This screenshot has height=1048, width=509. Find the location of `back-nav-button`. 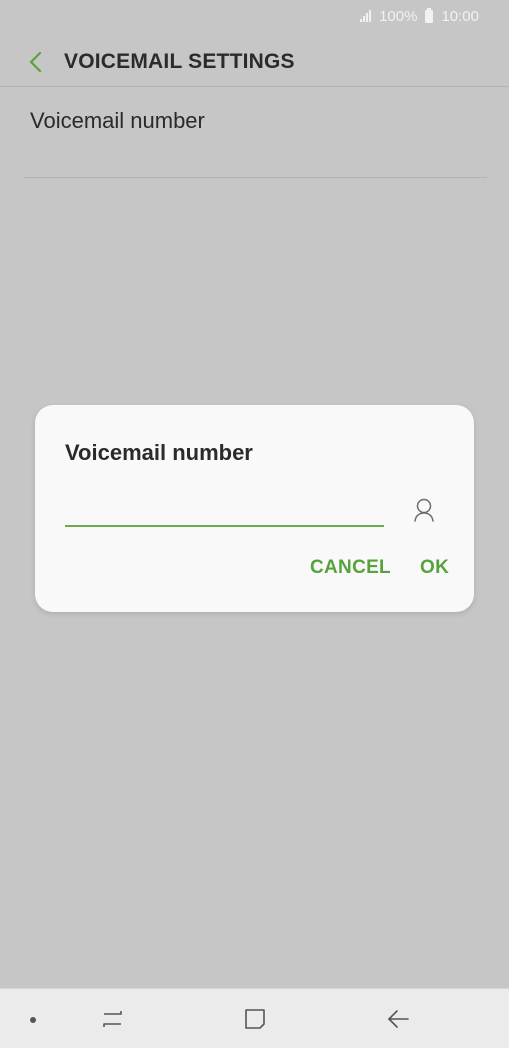

back-nav-button is located at coordinates (398, 1019).